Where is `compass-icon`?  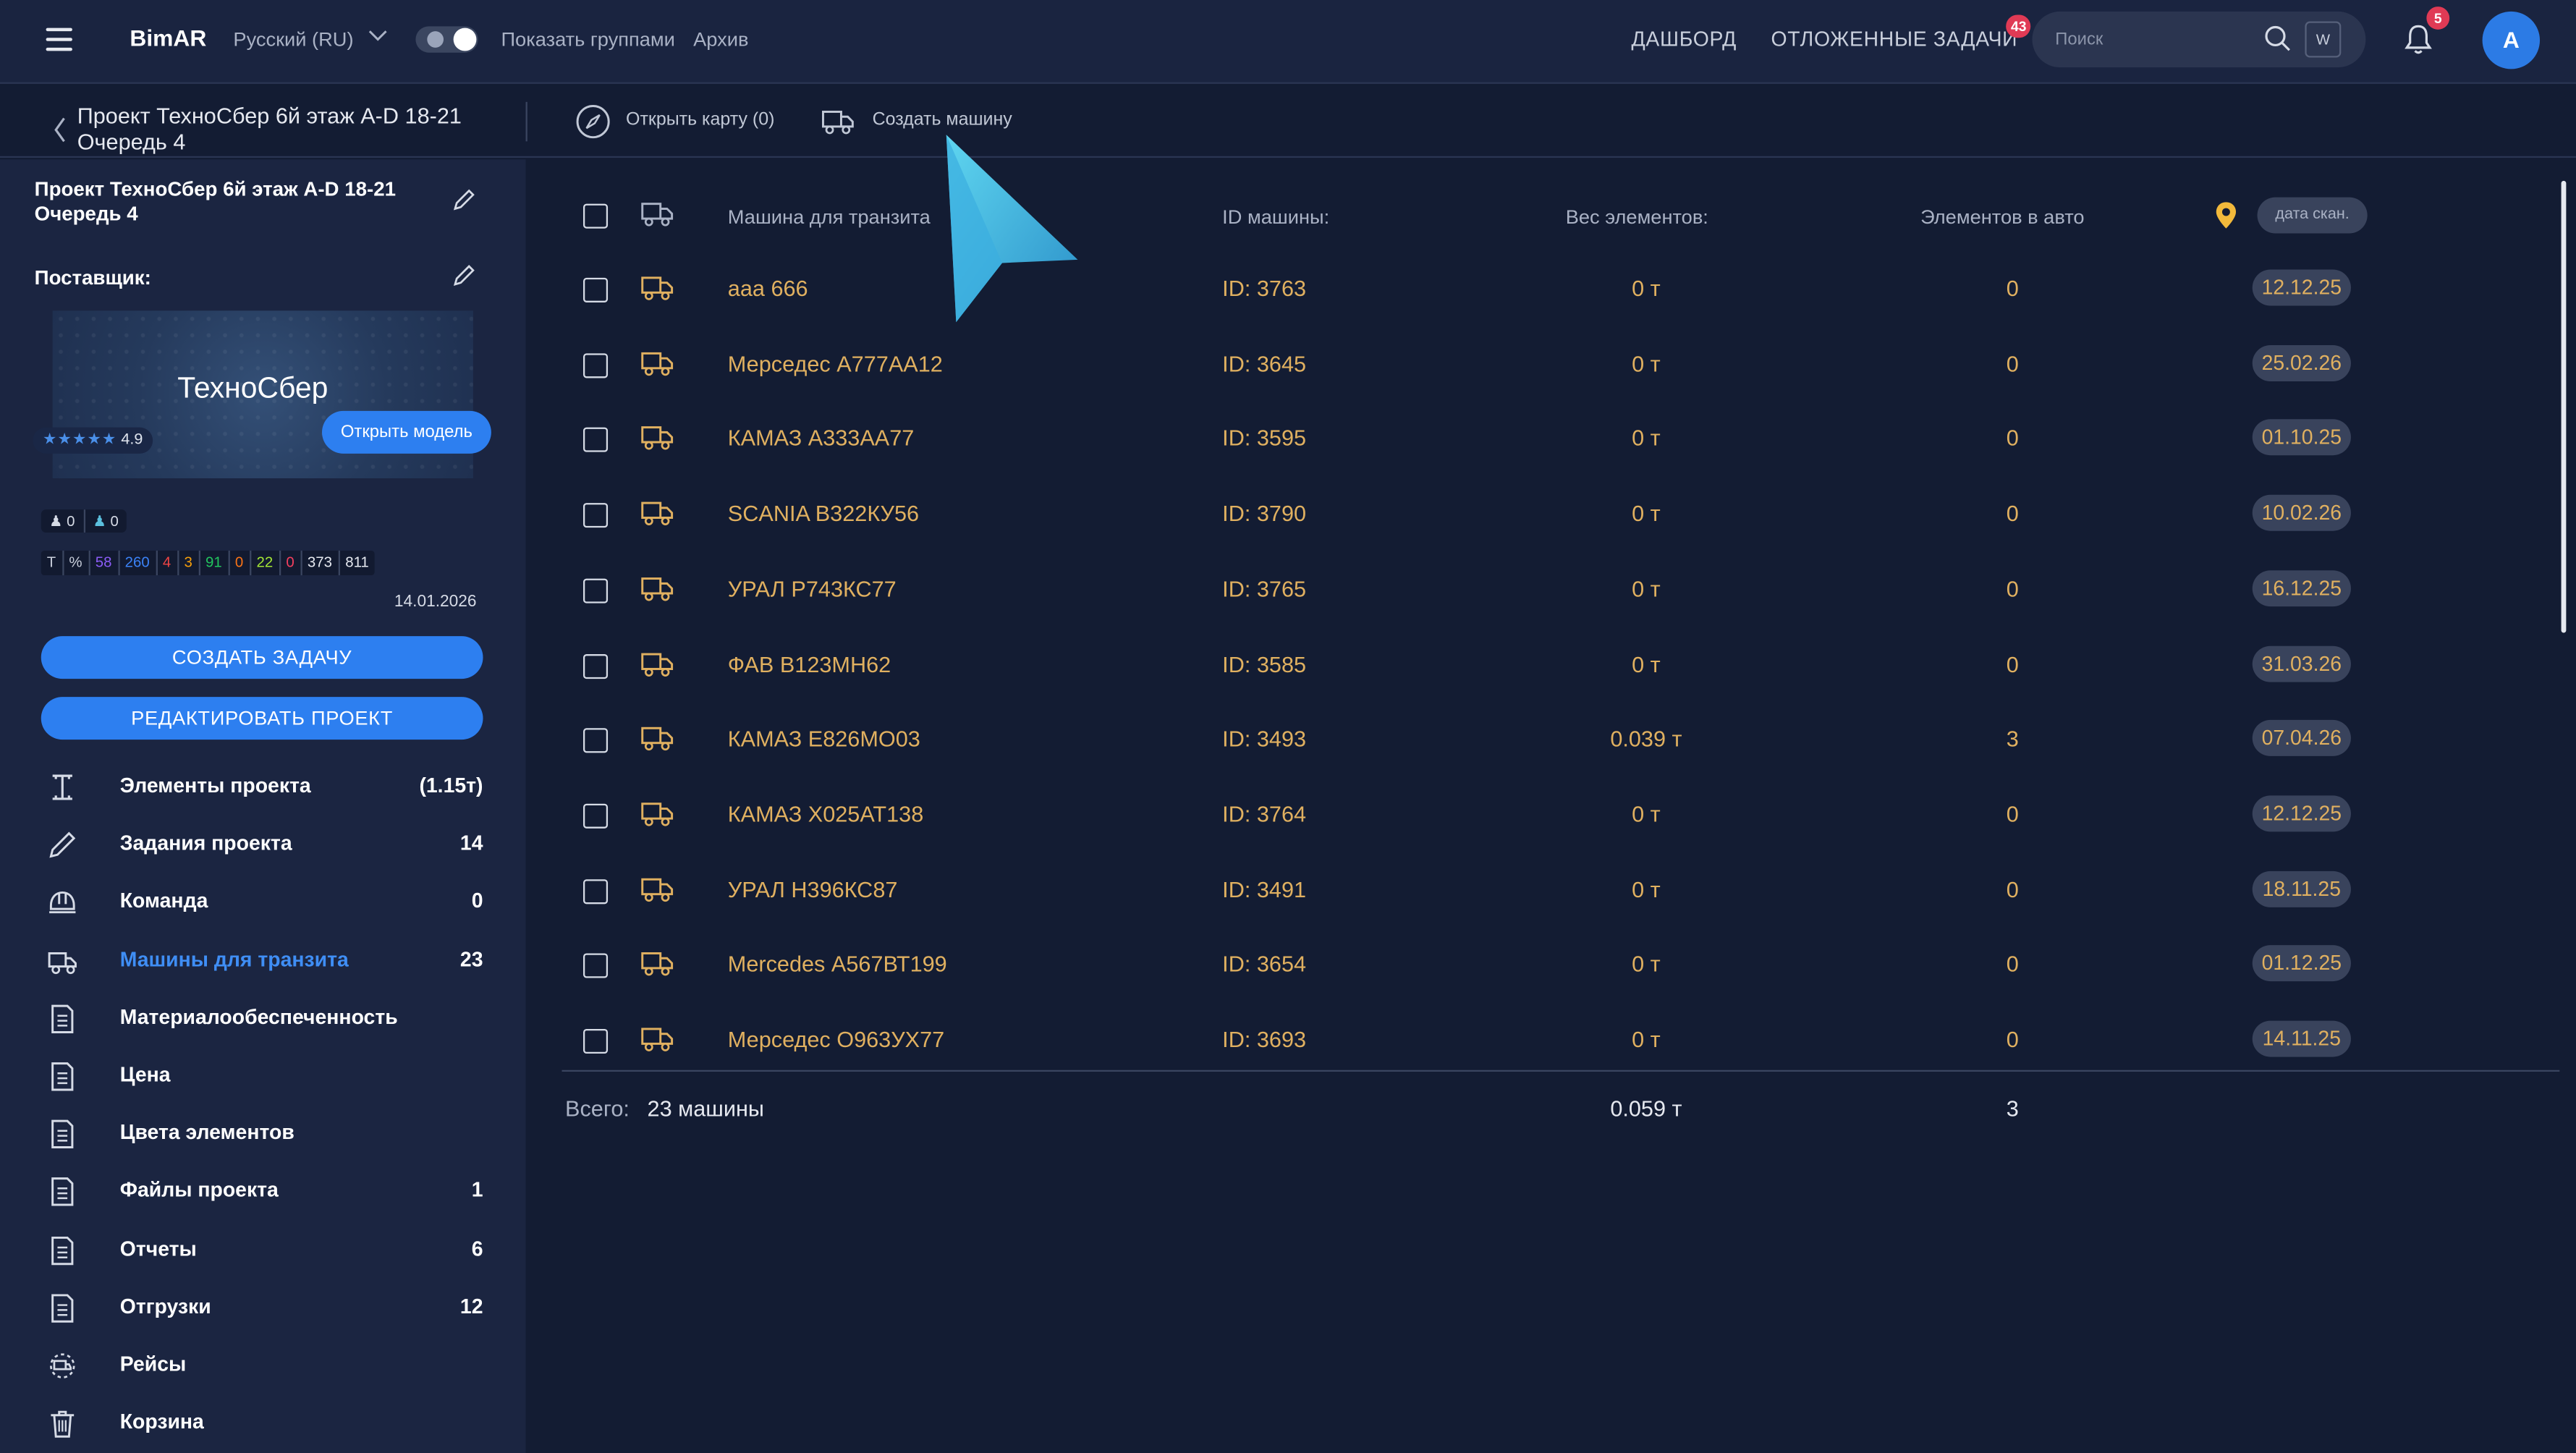 compass-icon is located at coordinates (593, 121).